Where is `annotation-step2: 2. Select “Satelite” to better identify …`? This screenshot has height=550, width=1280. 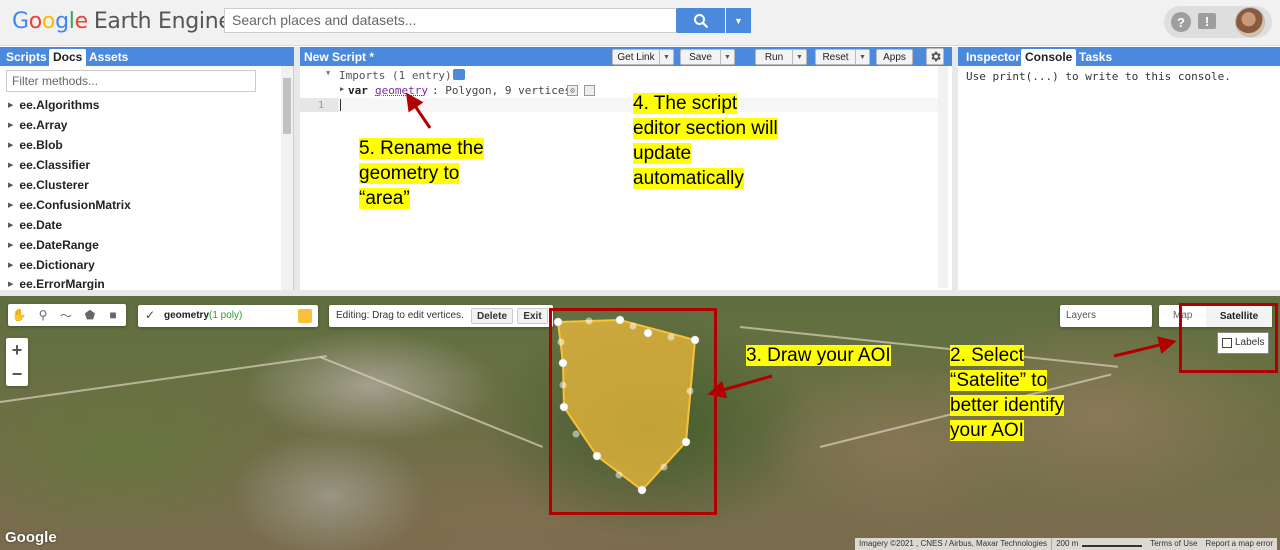 annotation-step2: 2. Select “Satelite” to better identify … is located at coordinates (1007, 393).